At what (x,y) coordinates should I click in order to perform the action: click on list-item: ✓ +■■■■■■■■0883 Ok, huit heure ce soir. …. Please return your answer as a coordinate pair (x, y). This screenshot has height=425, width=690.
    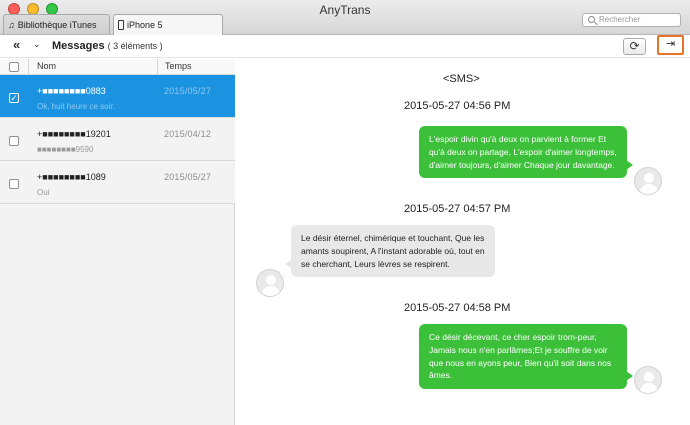
    Looking at the image, I should click on (117, 96).